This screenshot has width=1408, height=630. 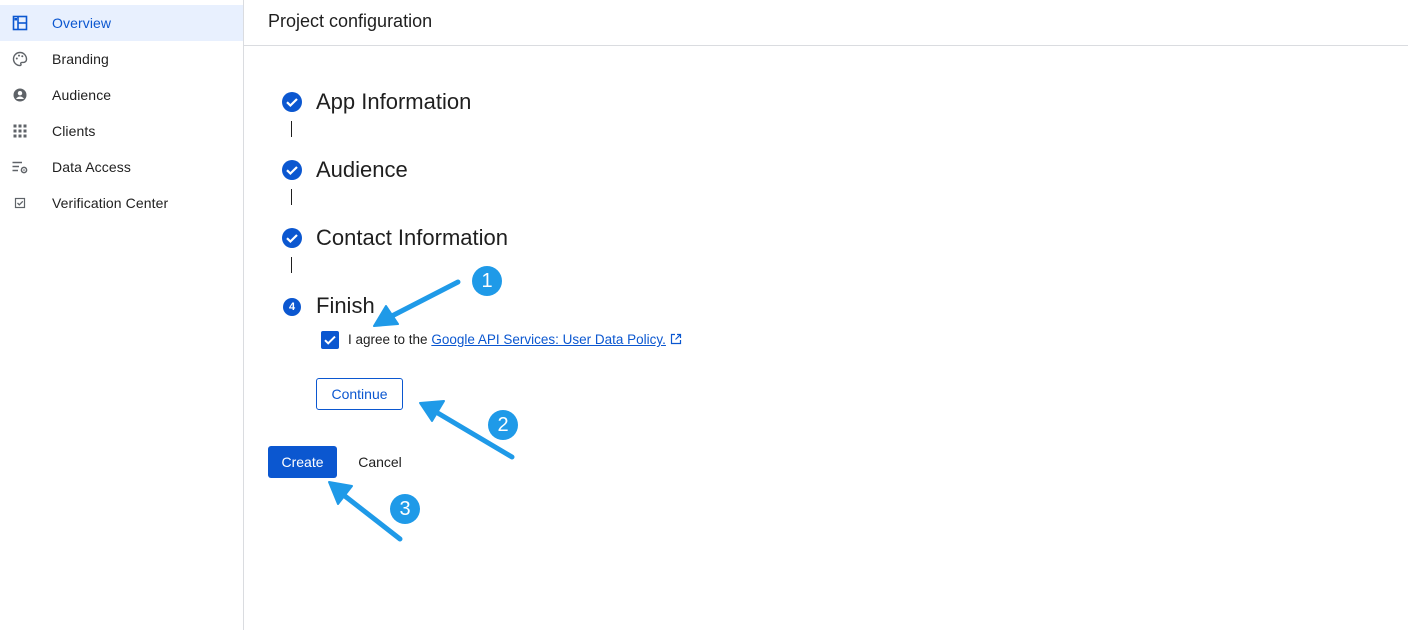 I want to click on annotation-badge-2: 2, so click(x=503, y=425).